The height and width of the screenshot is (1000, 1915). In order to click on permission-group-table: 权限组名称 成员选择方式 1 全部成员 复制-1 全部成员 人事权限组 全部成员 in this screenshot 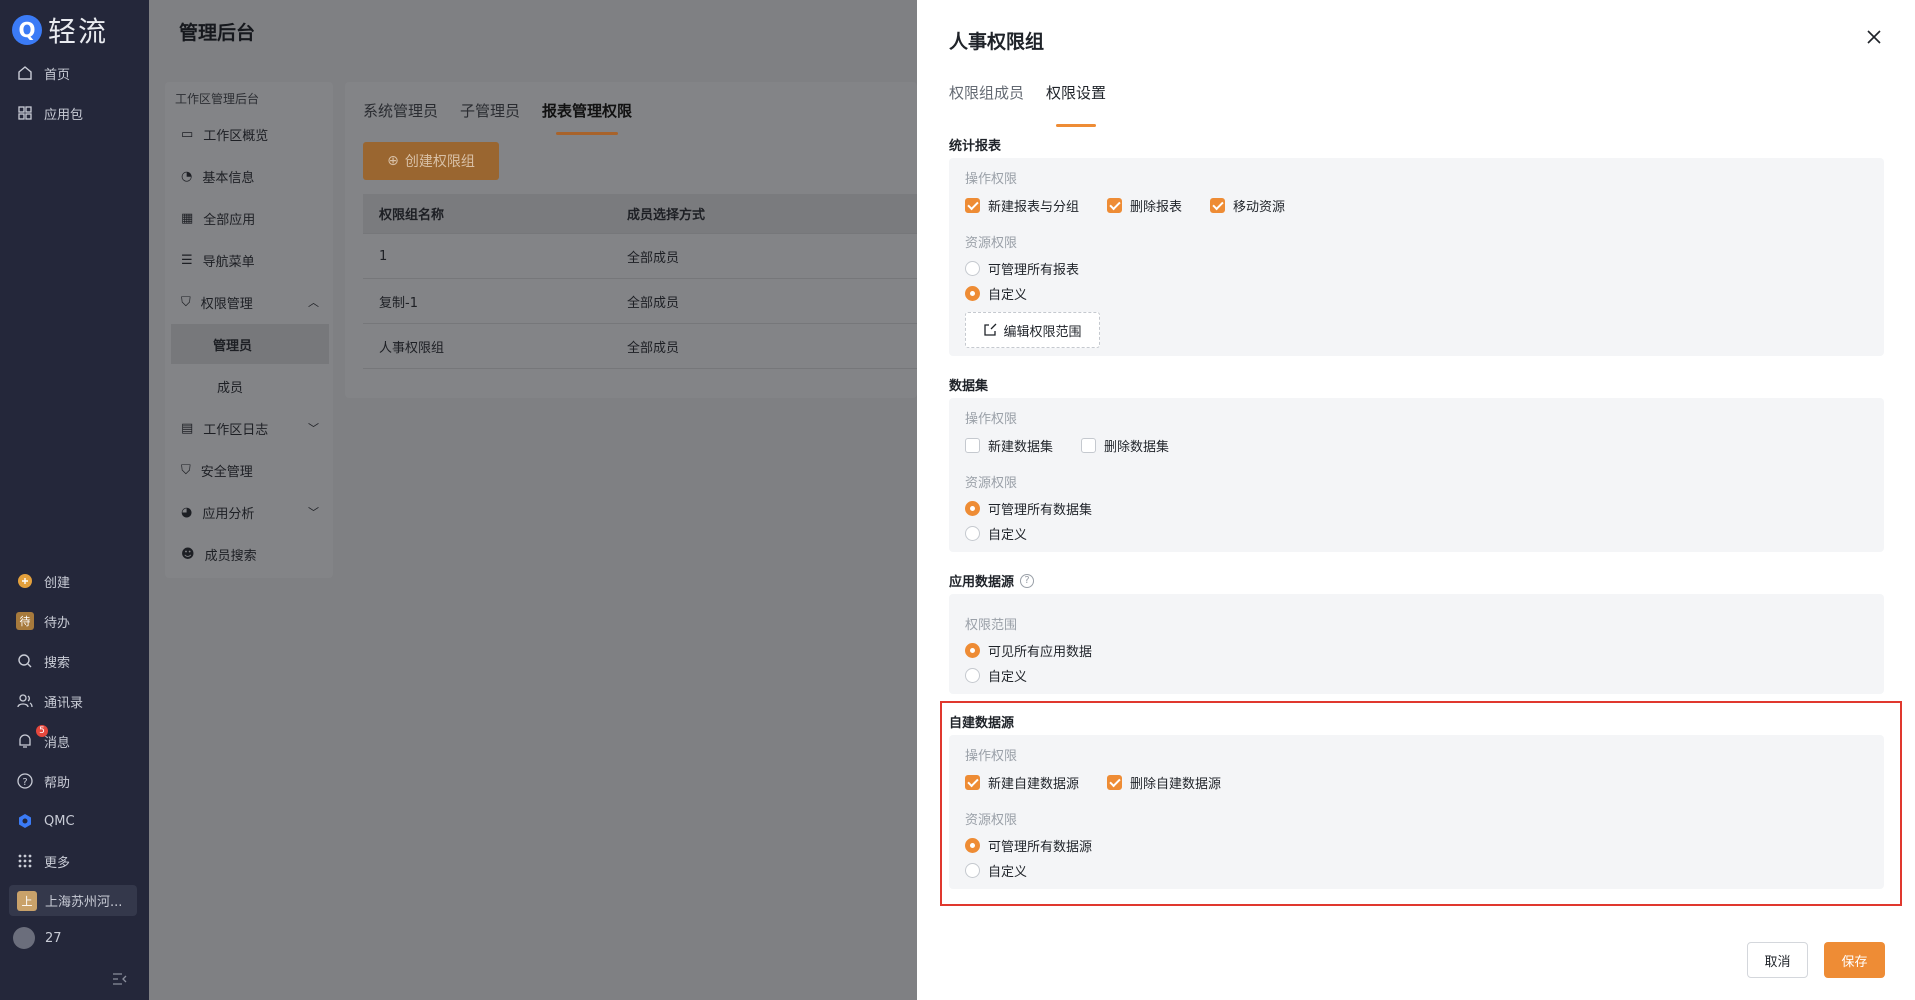, I will do `click(640, 281)`.